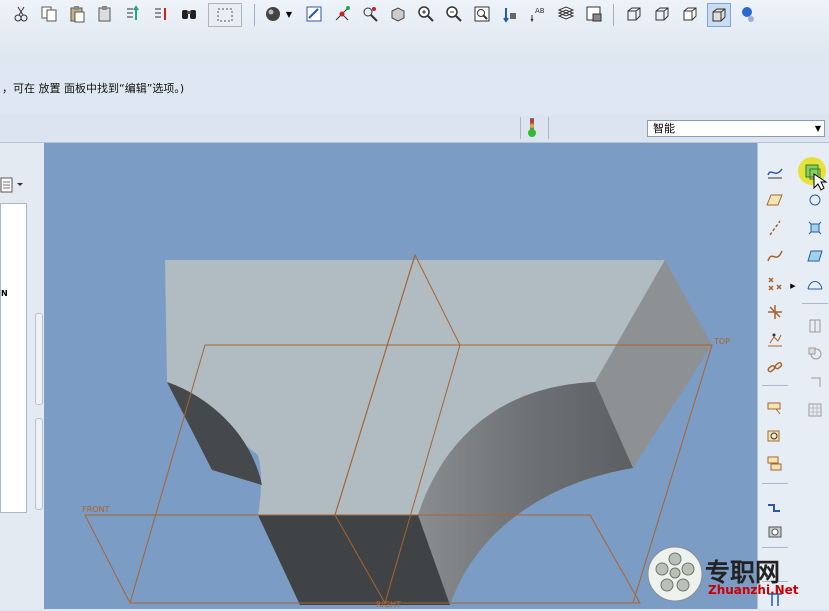  What do you see at coordinates (775, 284) in the screenshot?
I see `point-icon` at bounding box center [775, 284].